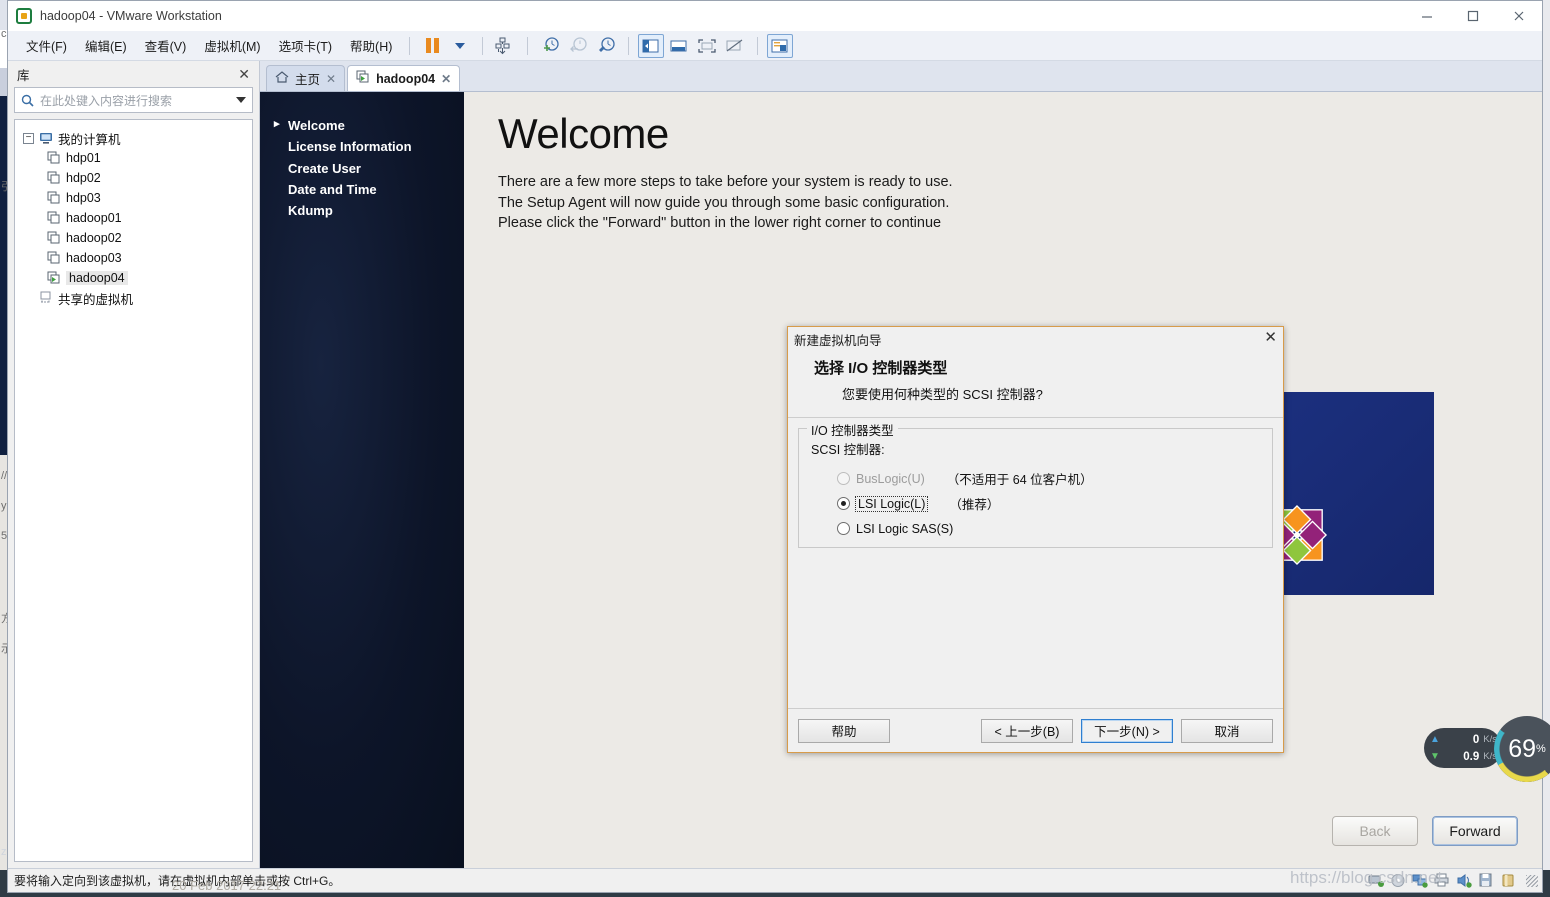 The width and height of the screenshot is (1550, 897). What do you see at coordinates (1475, 831) in the screenshot?
I see `forward-button: Forward` at bounding box center [1475, 831].